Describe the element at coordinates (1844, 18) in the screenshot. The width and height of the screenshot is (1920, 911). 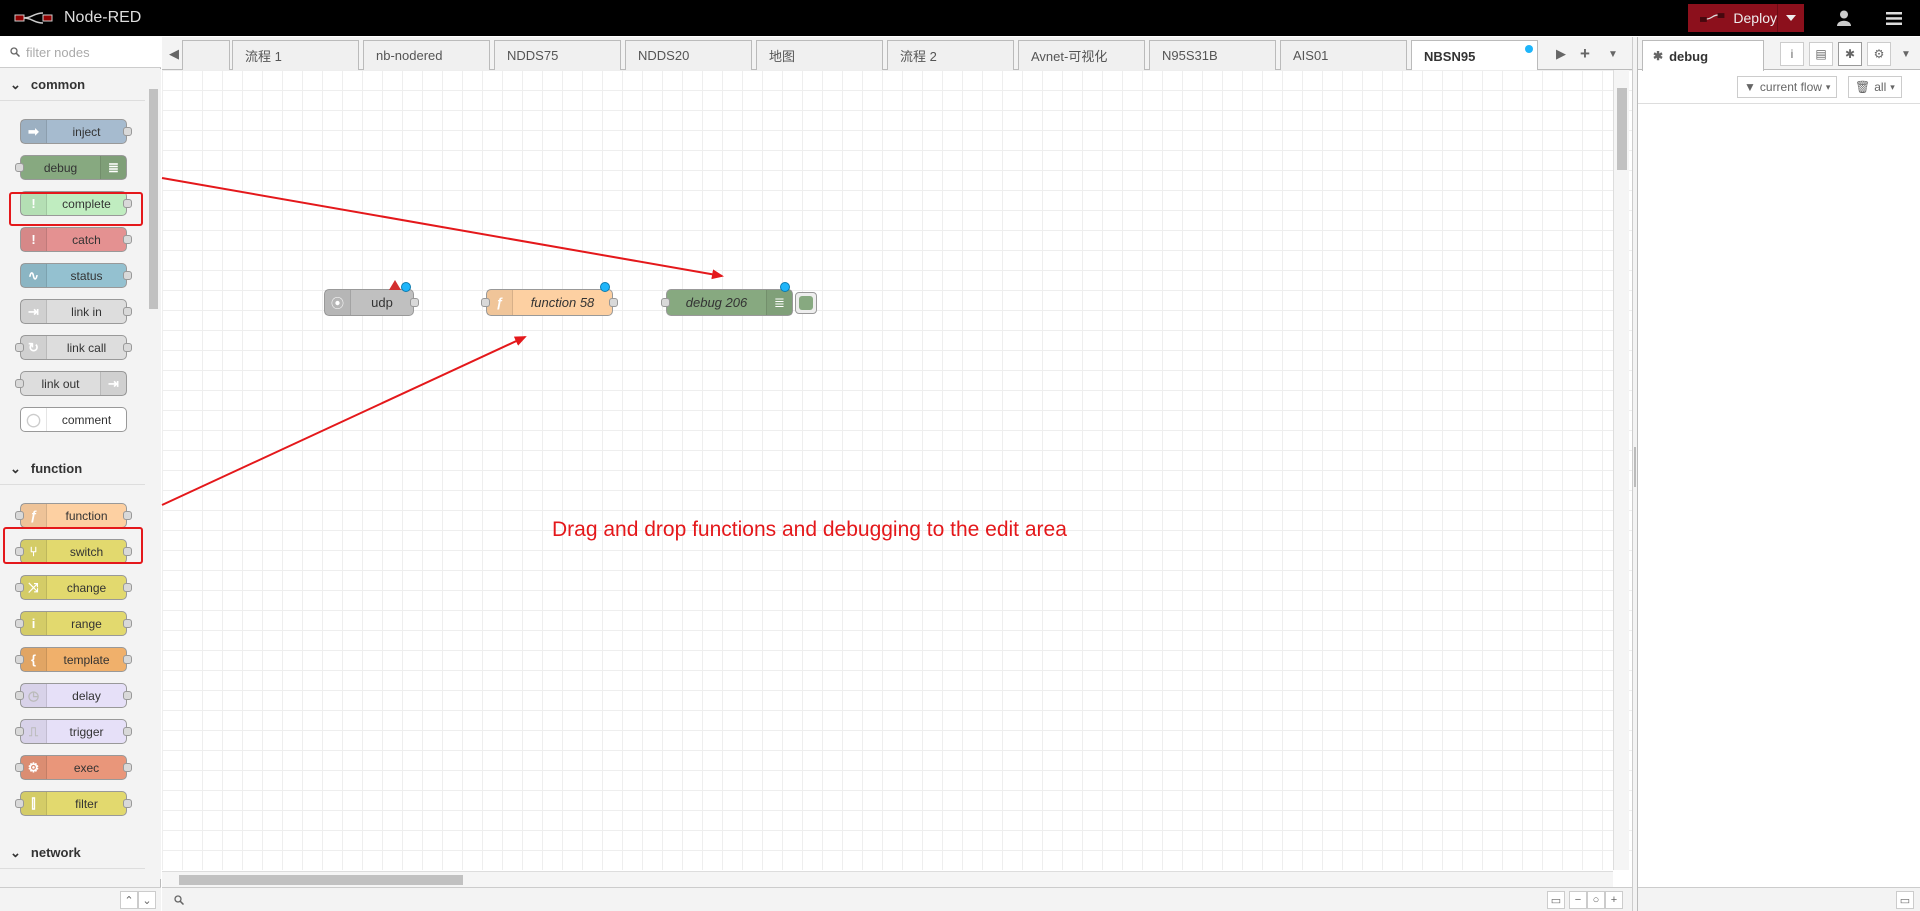
I see `user-button` at that location.